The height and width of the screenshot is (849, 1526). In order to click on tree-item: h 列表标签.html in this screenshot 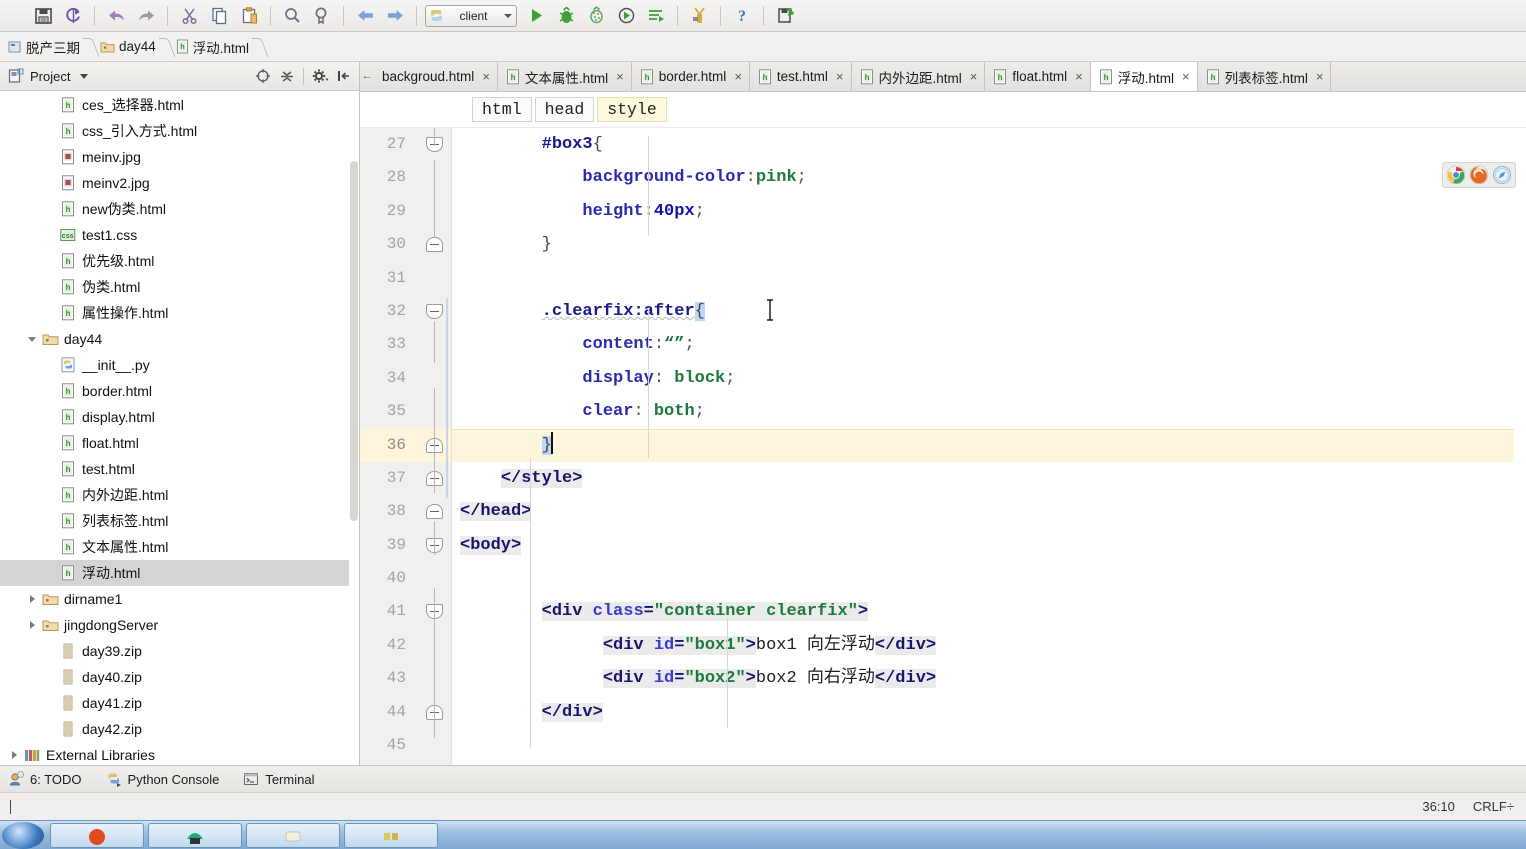, I will do `click(179, 521)`.